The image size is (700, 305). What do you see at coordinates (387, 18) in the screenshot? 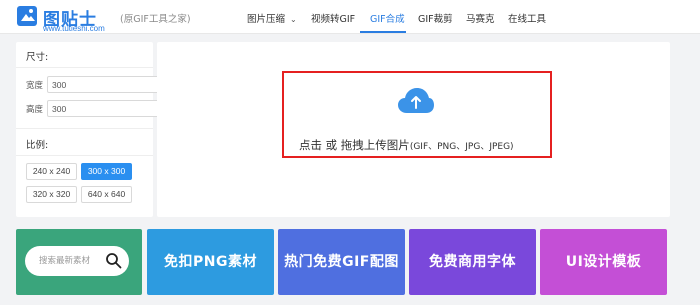
I see `nav-item-gif-compose: GIF合成` at bounding box center [387, 18].